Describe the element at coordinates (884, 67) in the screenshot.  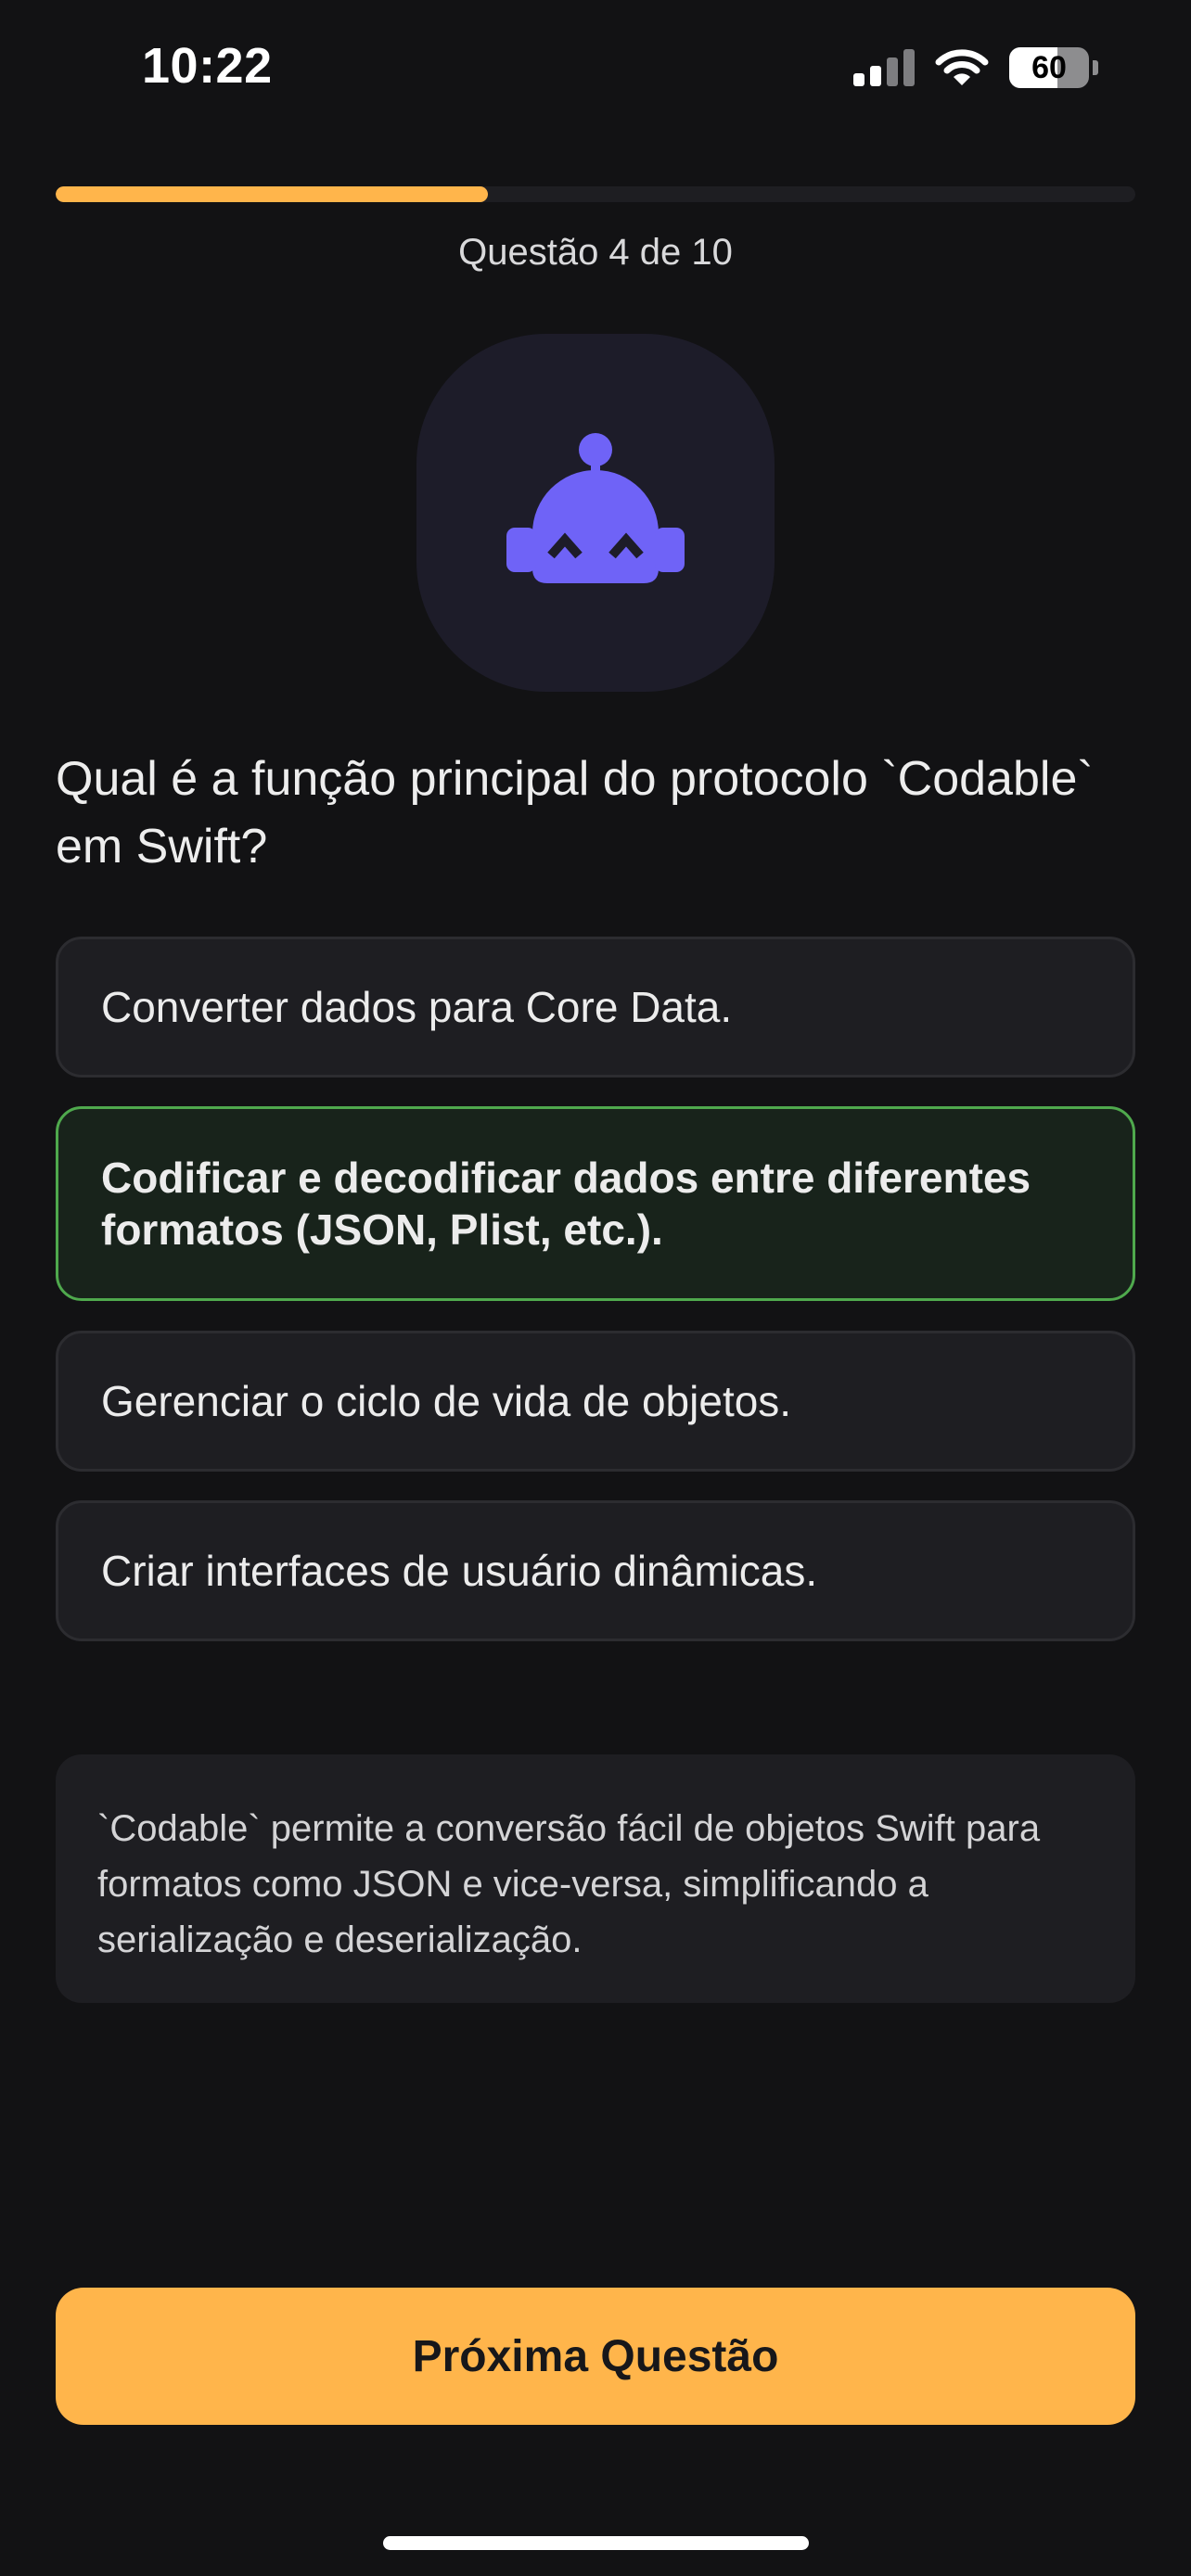
I see `cellular-signal-icon` at that location.